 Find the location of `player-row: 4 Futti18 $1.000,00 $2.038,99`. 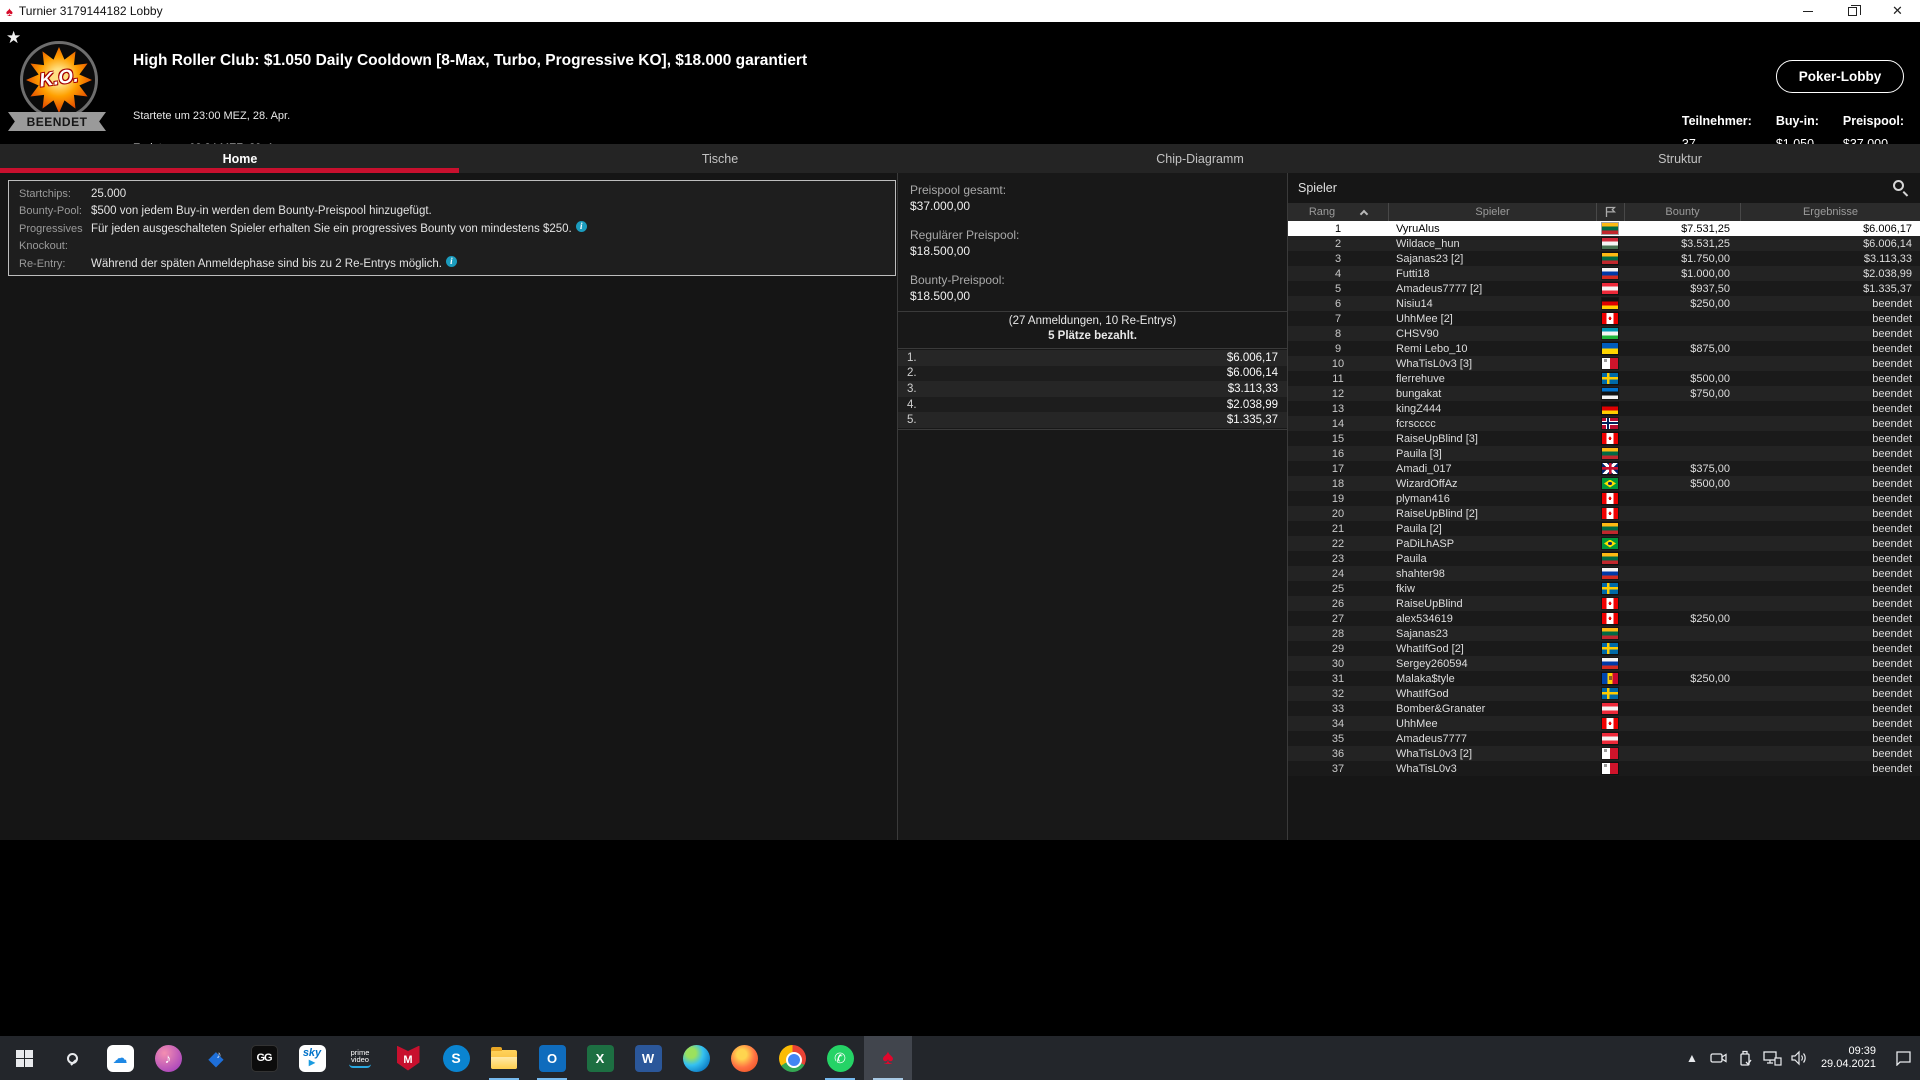

player-row: 4 Futti18 $1.000,00 $2.038,99 is located at coordinates (1604, 273).